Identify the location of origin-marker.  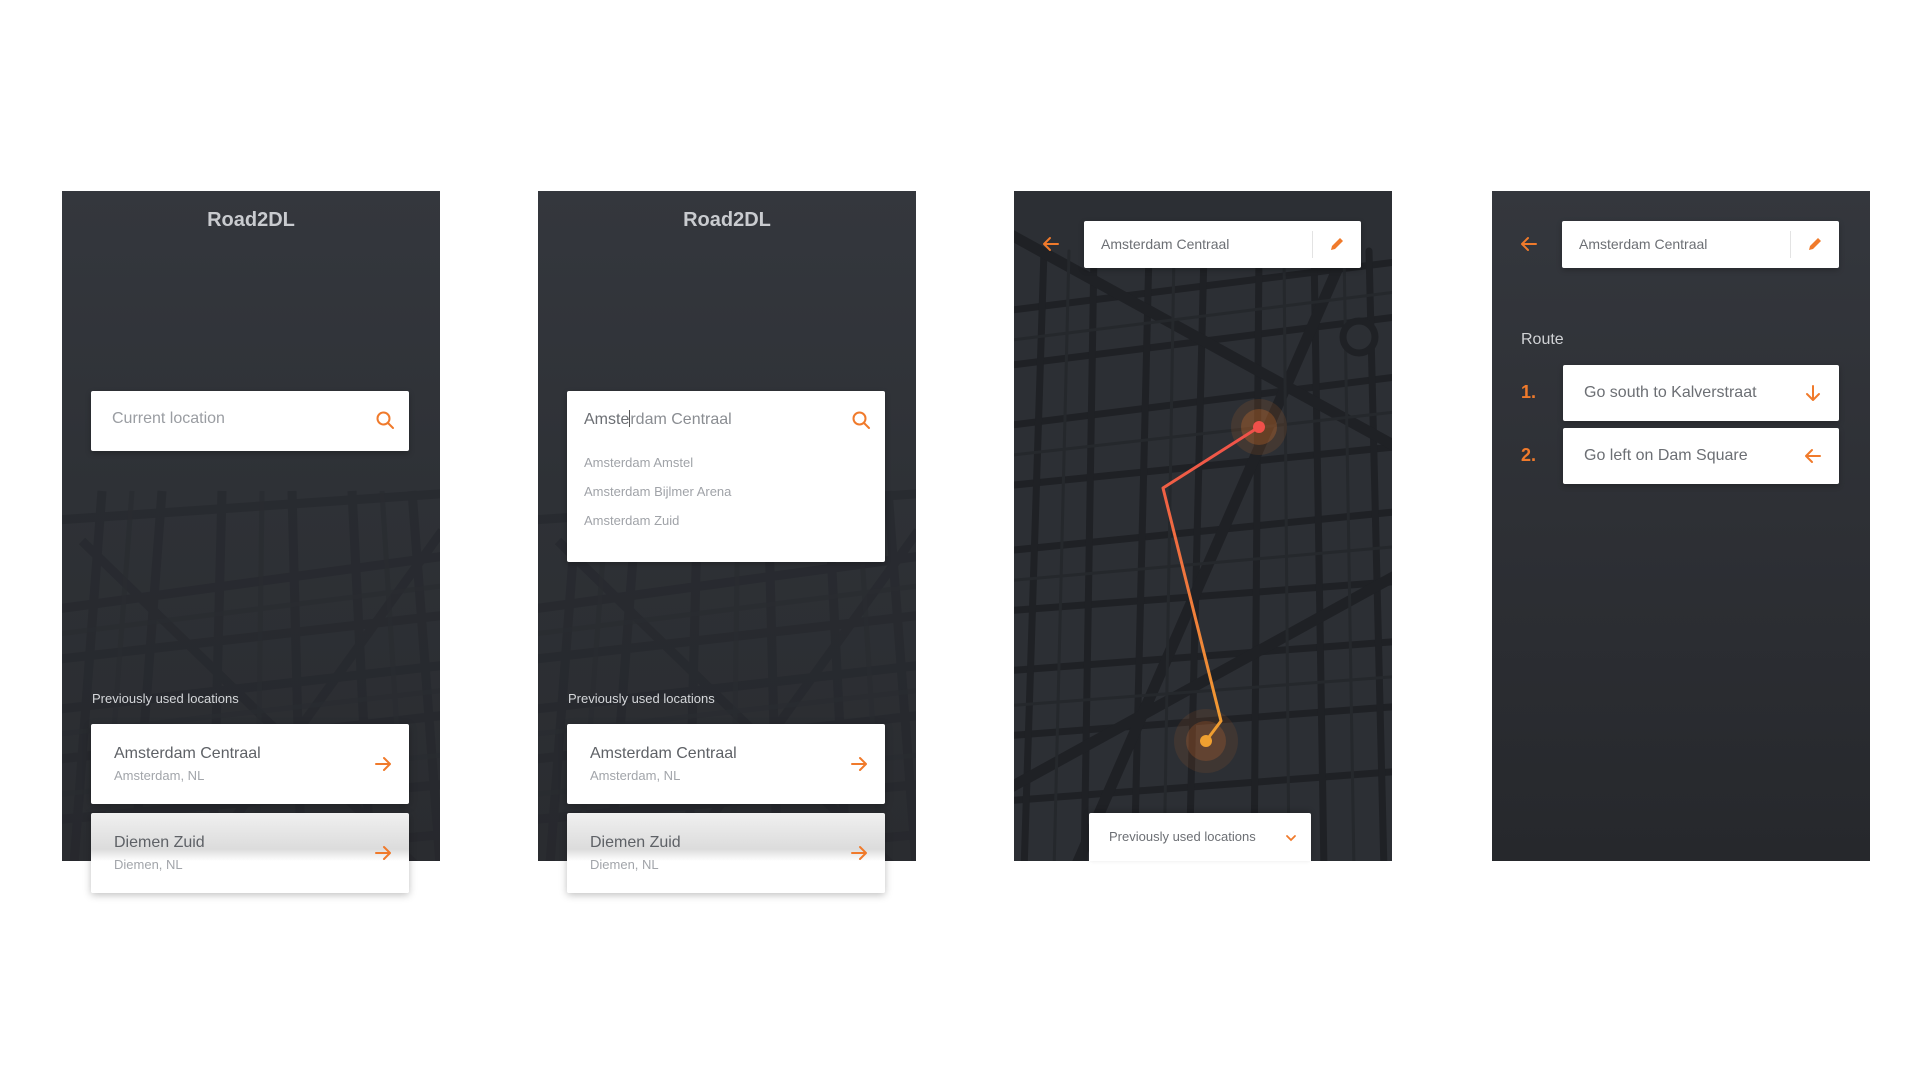
(1206, 741).